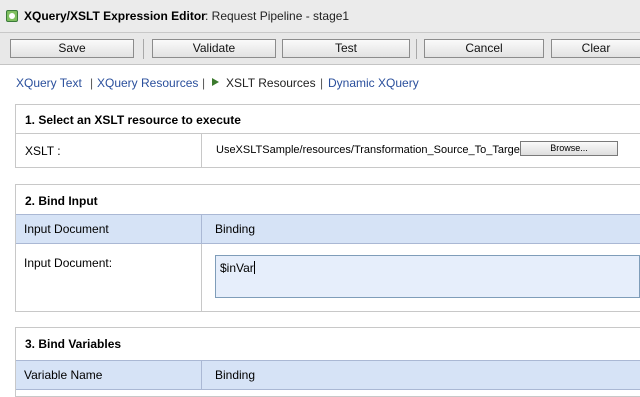 This screenshot has height=397, width=640. What do you see at coordinates (12, 16) in the screenshot?
I see `editor-app-icon` at bounding box center [12, 16].